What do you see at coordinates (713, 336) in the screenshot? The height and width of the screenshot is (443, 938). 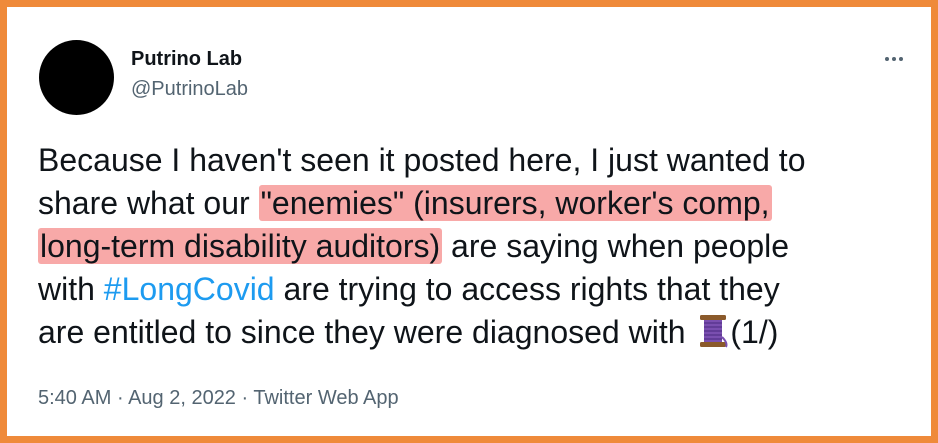 I see `thread-spool-icon` at bounding box center [713, 336].